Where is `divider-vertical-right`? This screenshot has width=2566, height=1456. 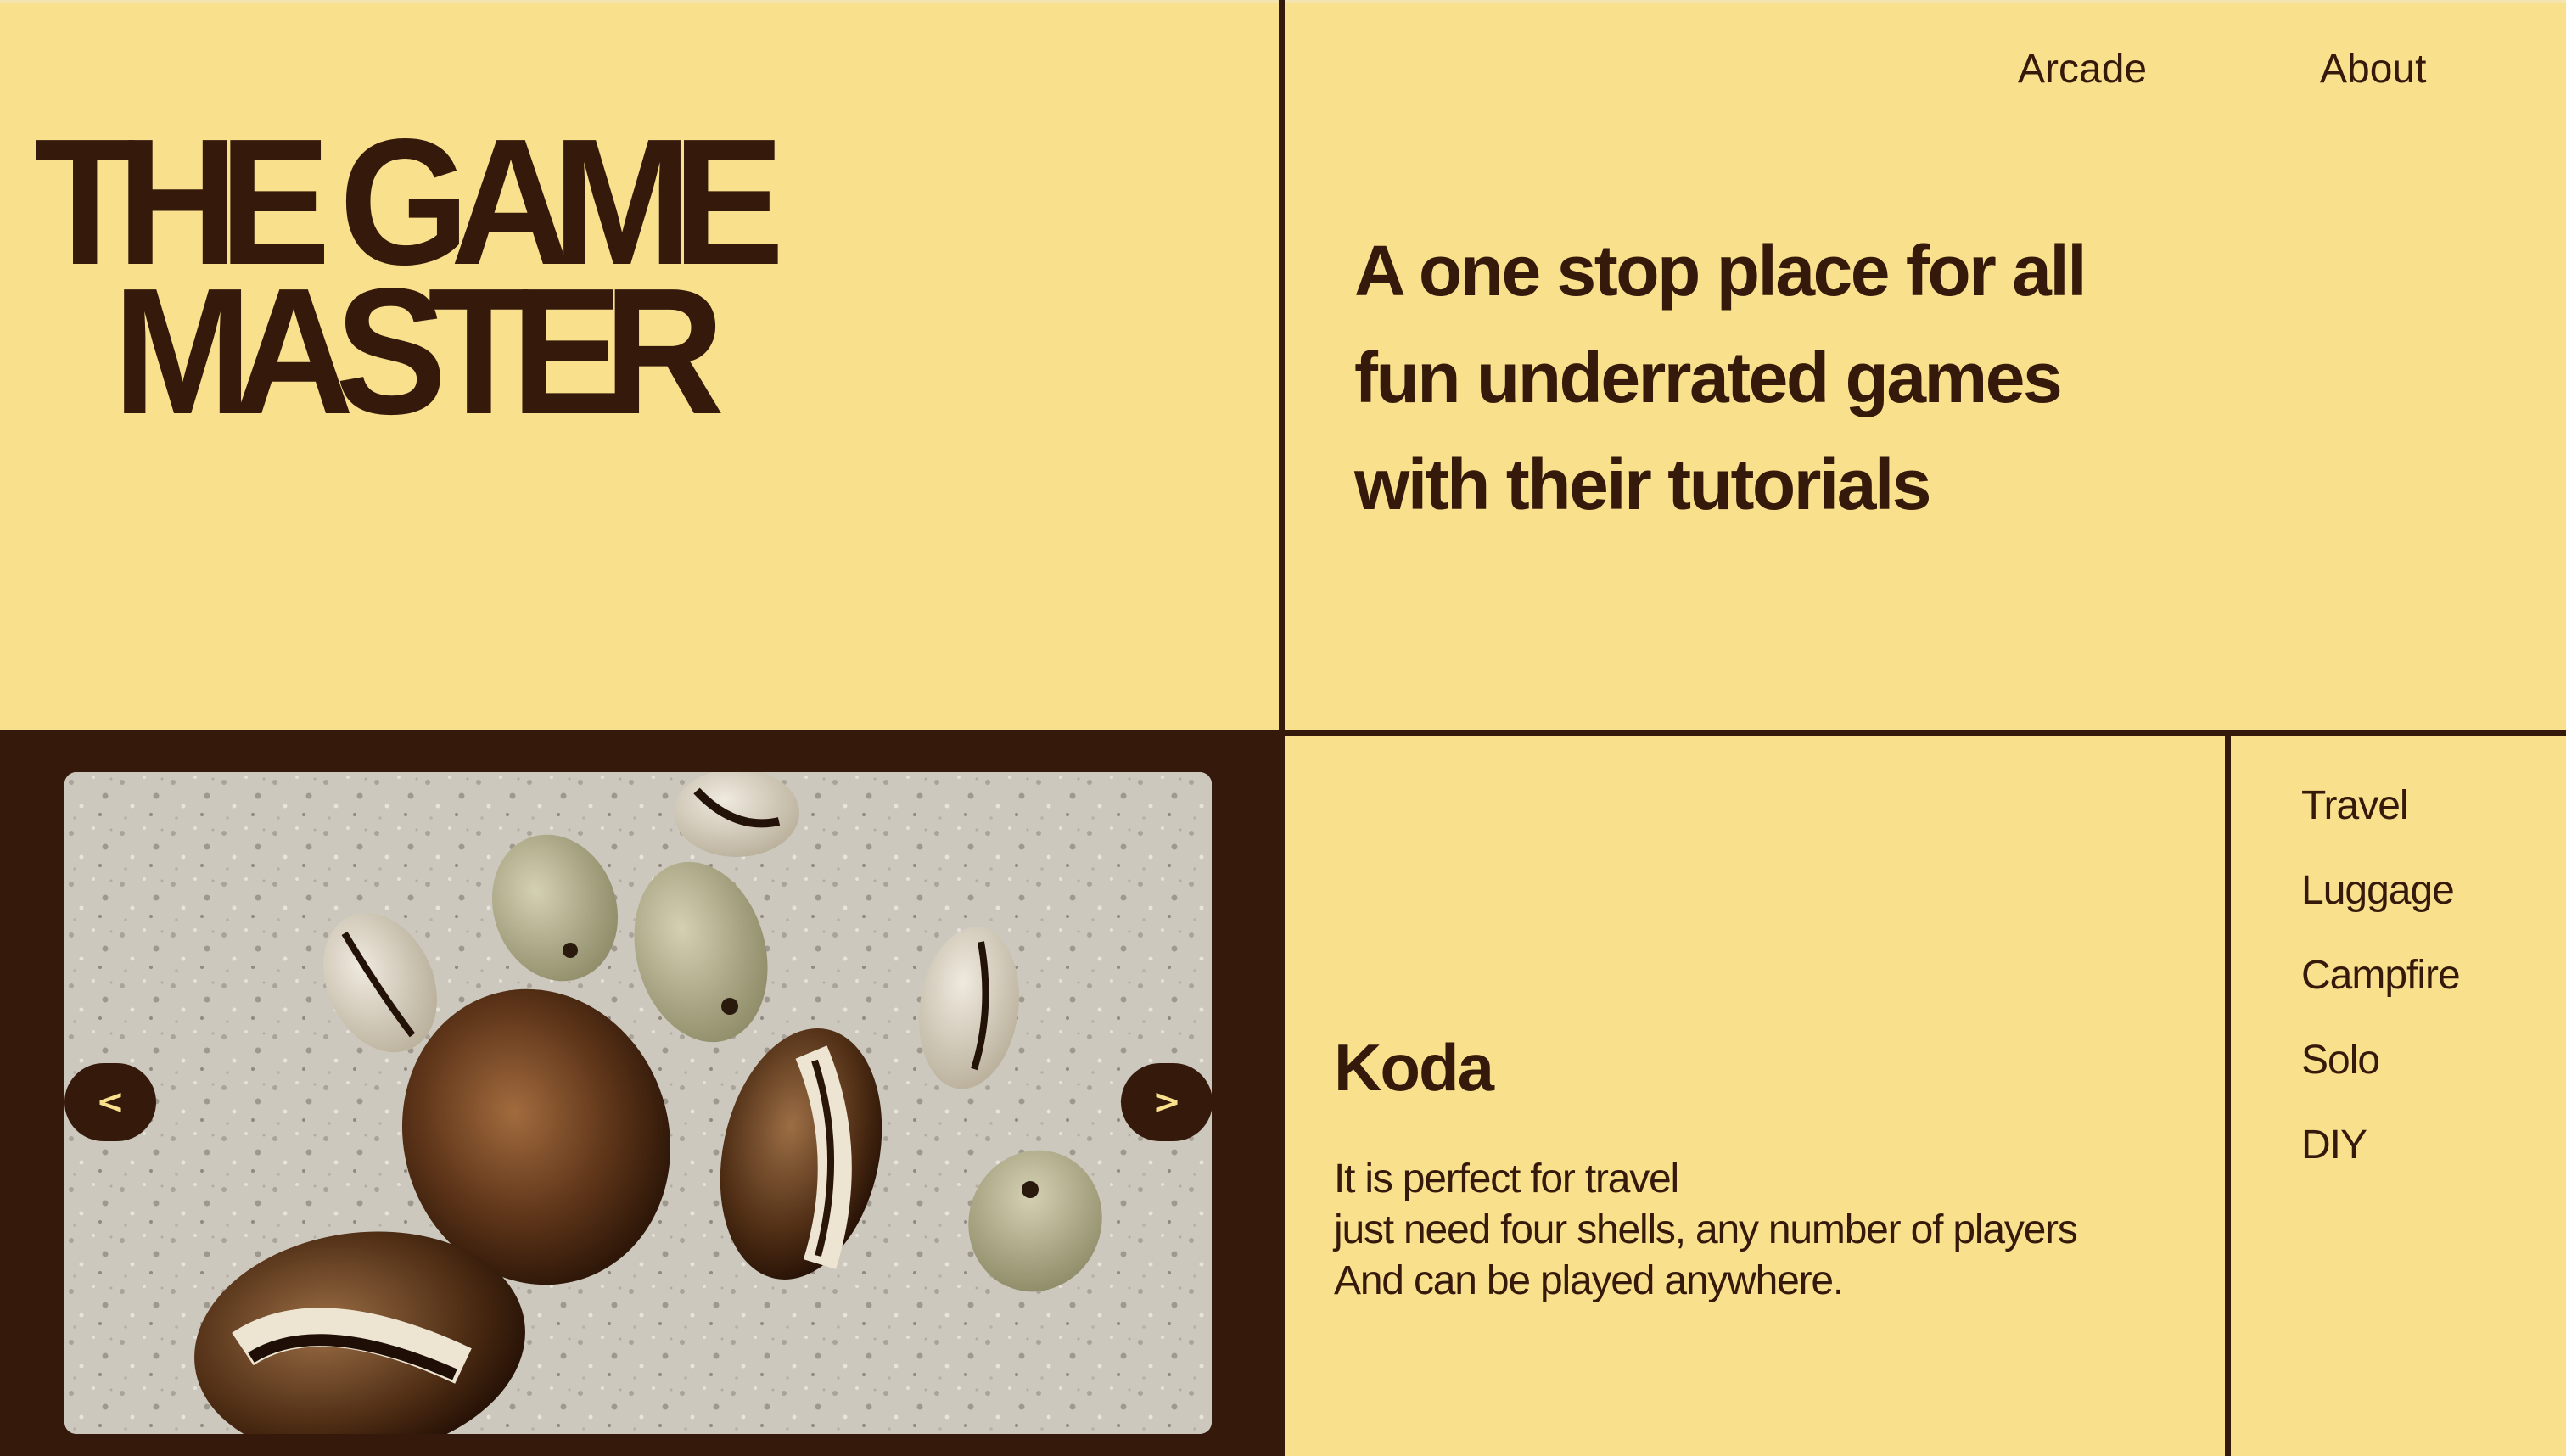 divider-vertical-right is located at coordinates (2228, 1095).